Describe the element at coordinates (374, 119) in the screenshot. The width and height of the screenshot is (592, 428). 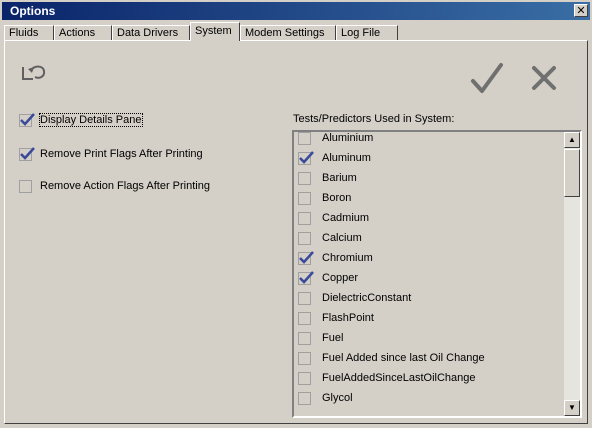
I see `tests-list-label: Tests/Predictors Used in System:` at that location.